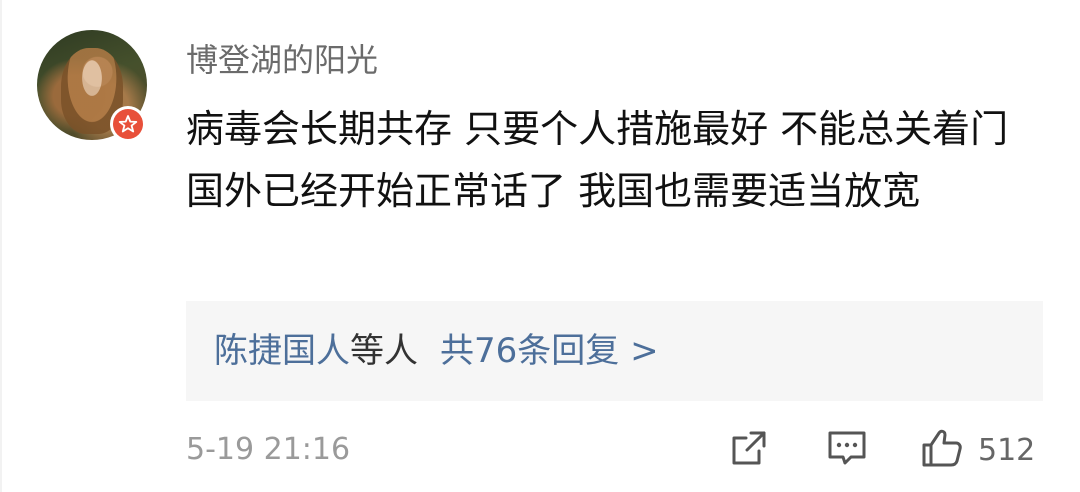 This screenshot has height=492, width=1080. I want to click on comment-icon, so click(847, 450).